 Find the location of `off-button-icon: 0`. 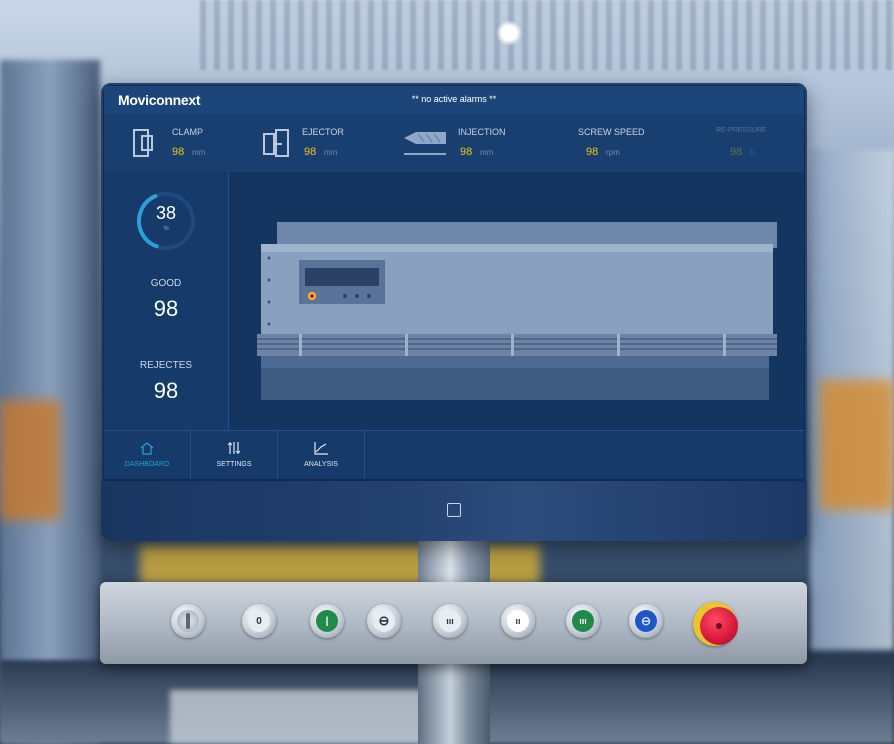

off-button-icon: 0 is located at coordinates (259, 621).